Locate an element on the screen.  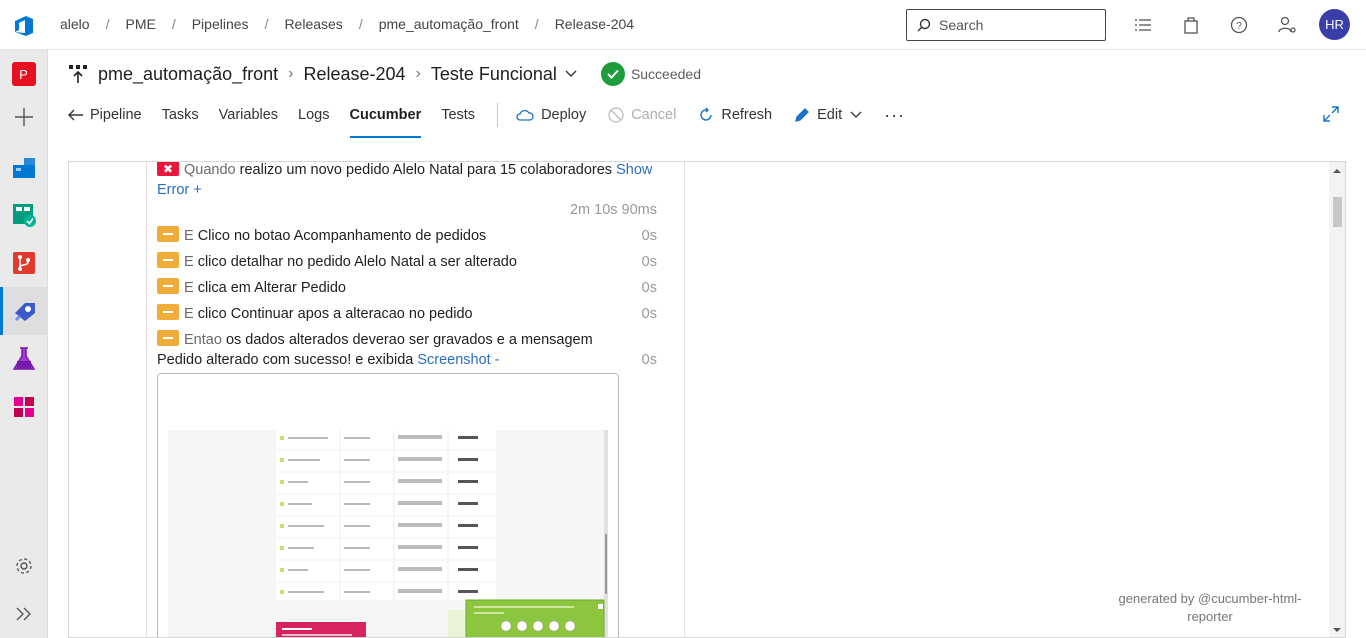
tab-tasks: Tasks is located at coordinates (180, 115).